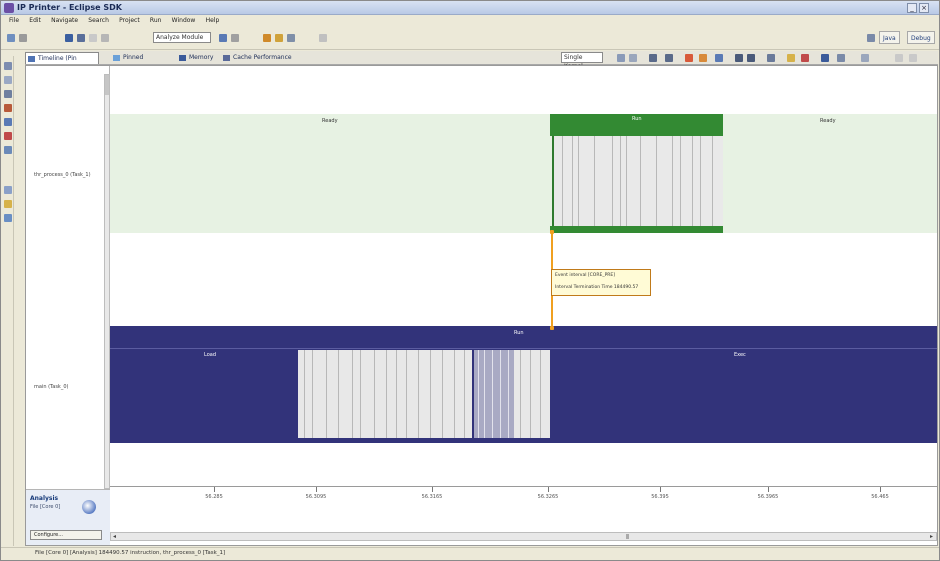  I want to click on thread2-activity-block-right, so click(532, 394).